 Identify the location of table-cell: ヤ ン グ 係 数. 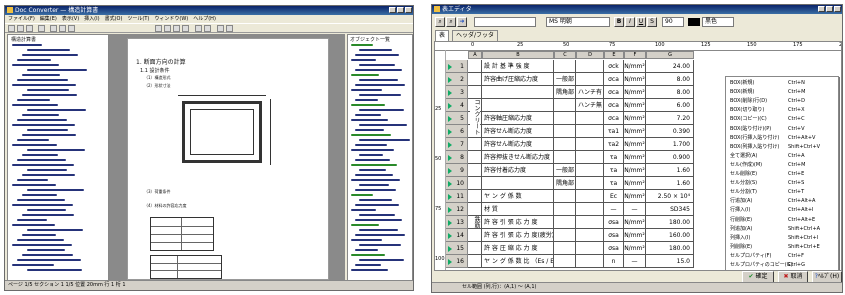
(518, 196).